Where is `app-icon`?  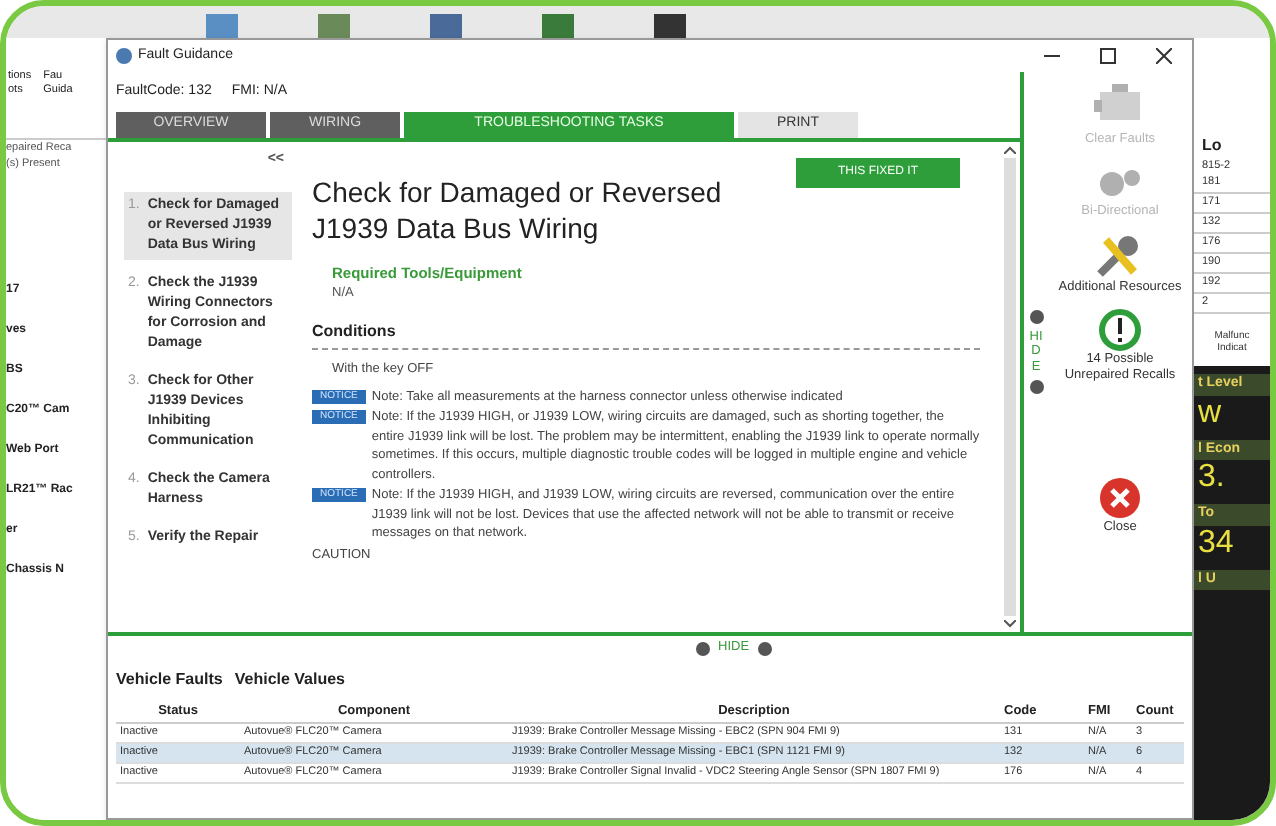
app-icon is located at coordinates (124, 56).